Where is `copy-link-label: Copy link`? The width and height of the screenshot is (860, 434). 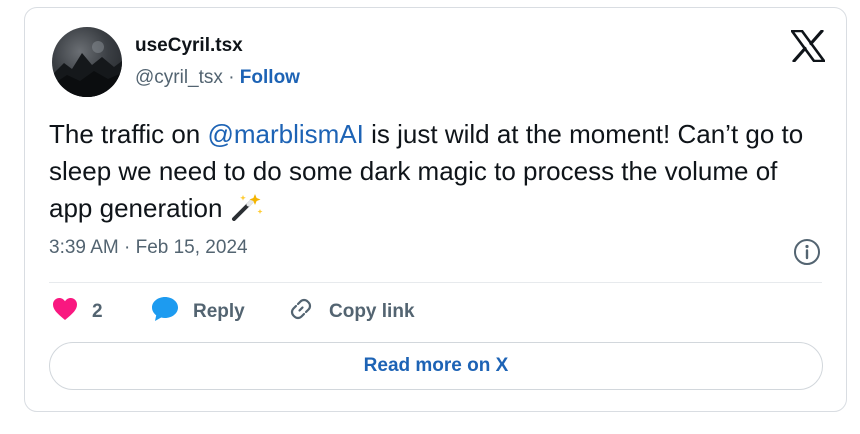 copy-link-label: Copy link is located at coordinates (372, 311).